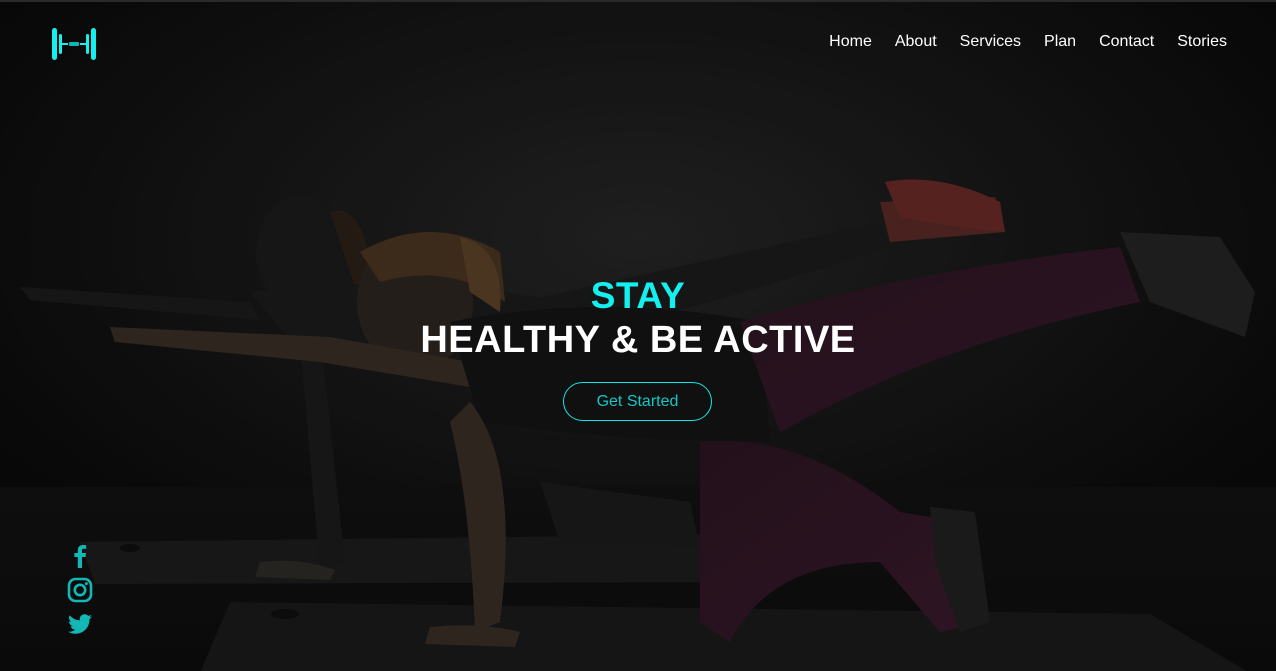  I want to click on social-links, so click(81, 593).